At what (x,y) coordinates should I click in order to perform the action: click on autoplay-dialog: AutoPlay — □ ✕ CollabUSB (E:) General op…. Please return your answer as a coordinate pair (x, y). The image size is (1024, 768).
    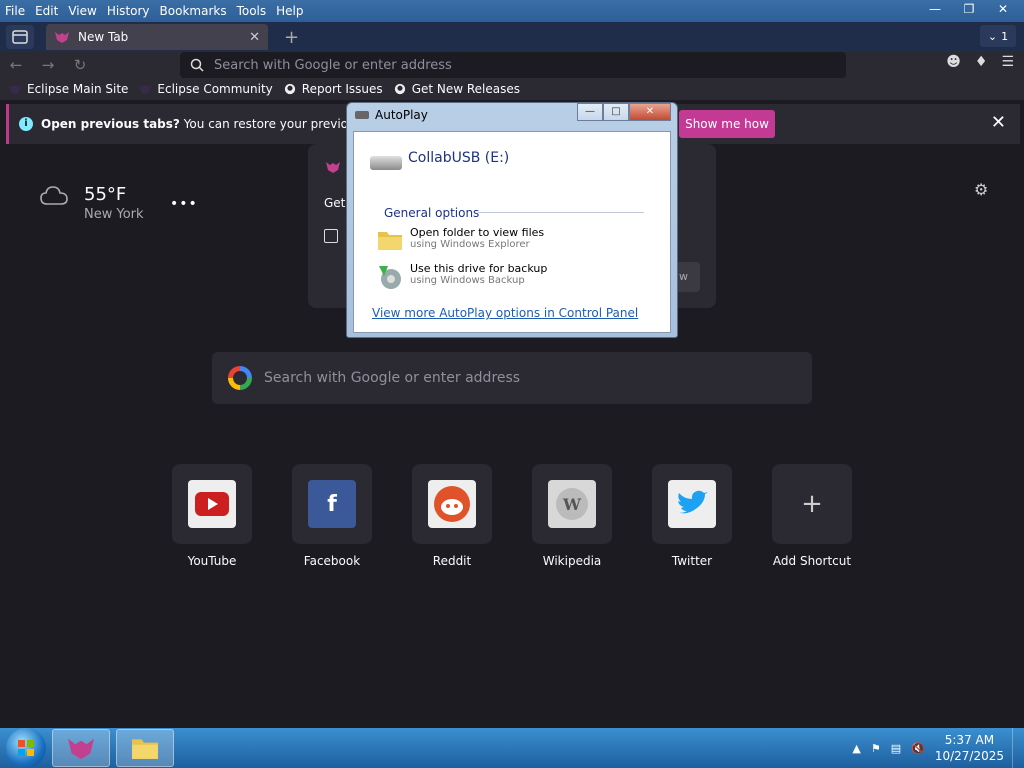
    Looking at the image, I should click on (512, 220).